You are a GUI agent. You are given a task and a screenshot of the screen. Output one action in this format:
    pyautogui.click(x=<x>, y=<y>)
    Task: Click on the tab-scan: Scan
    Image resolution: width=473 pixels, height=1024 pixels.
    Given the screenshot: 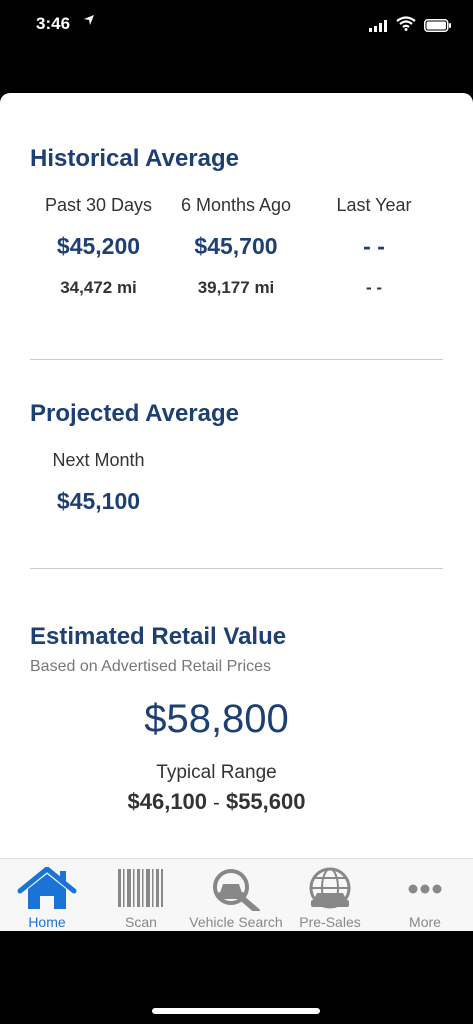 What is the action you would take?
    pyautogui.click(x=141, y=895)
    